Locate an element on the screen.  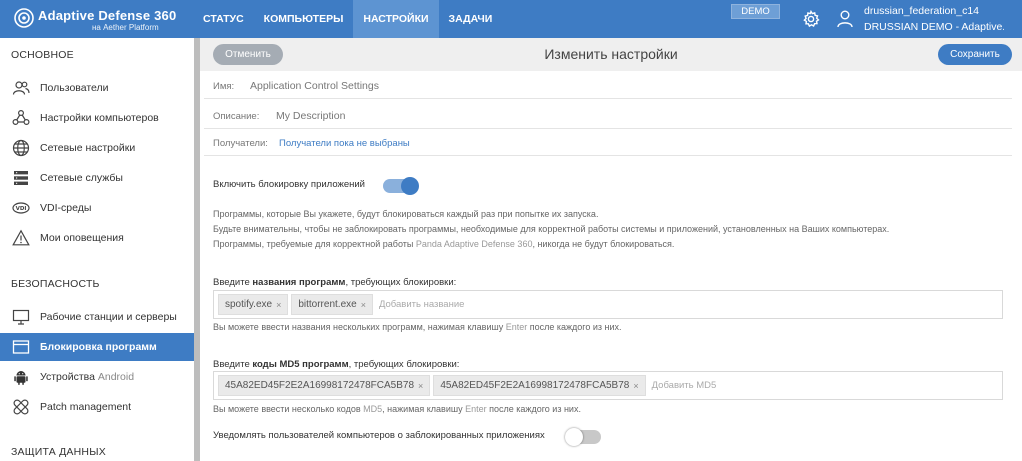
warning-icon is located at coordinates (21, 238).